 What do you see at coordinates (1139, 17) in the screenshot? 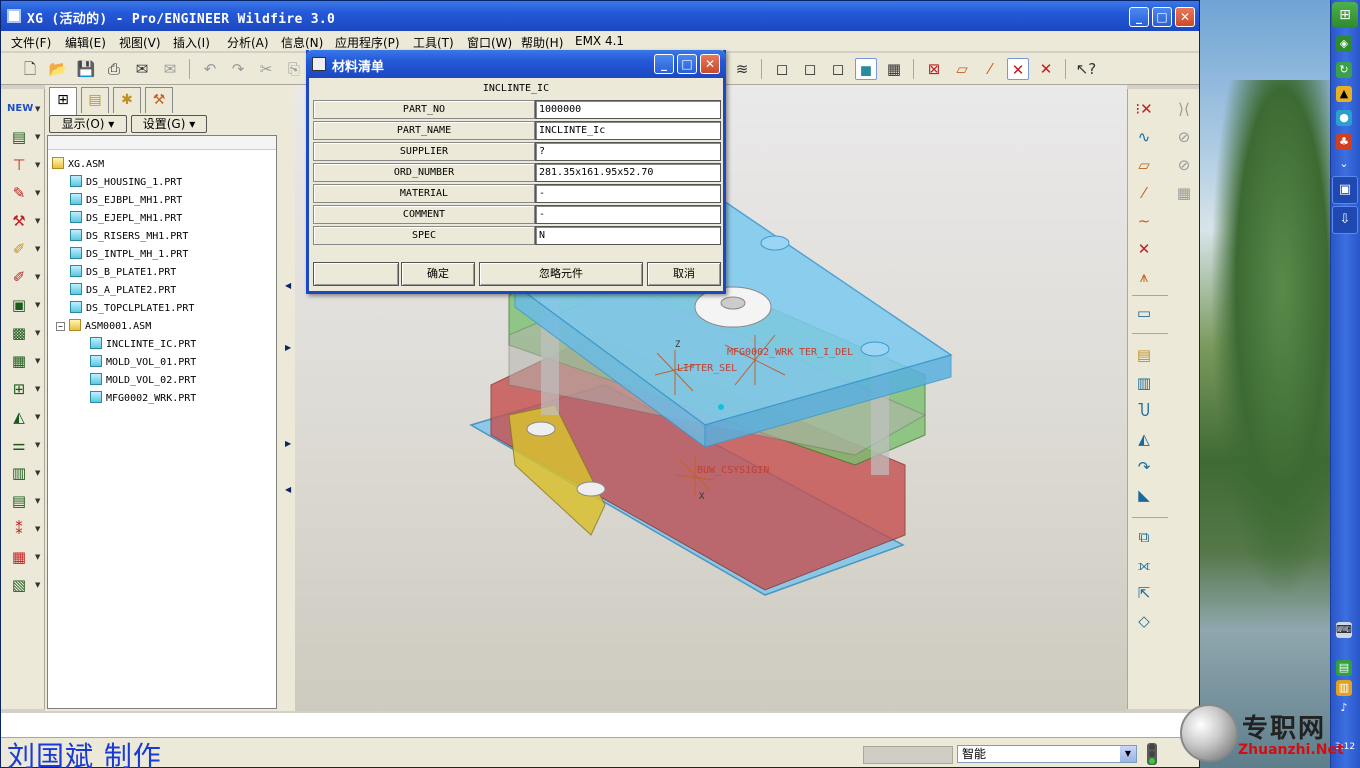
I see `minimize-button: _` at bounding box center [1139, 17].